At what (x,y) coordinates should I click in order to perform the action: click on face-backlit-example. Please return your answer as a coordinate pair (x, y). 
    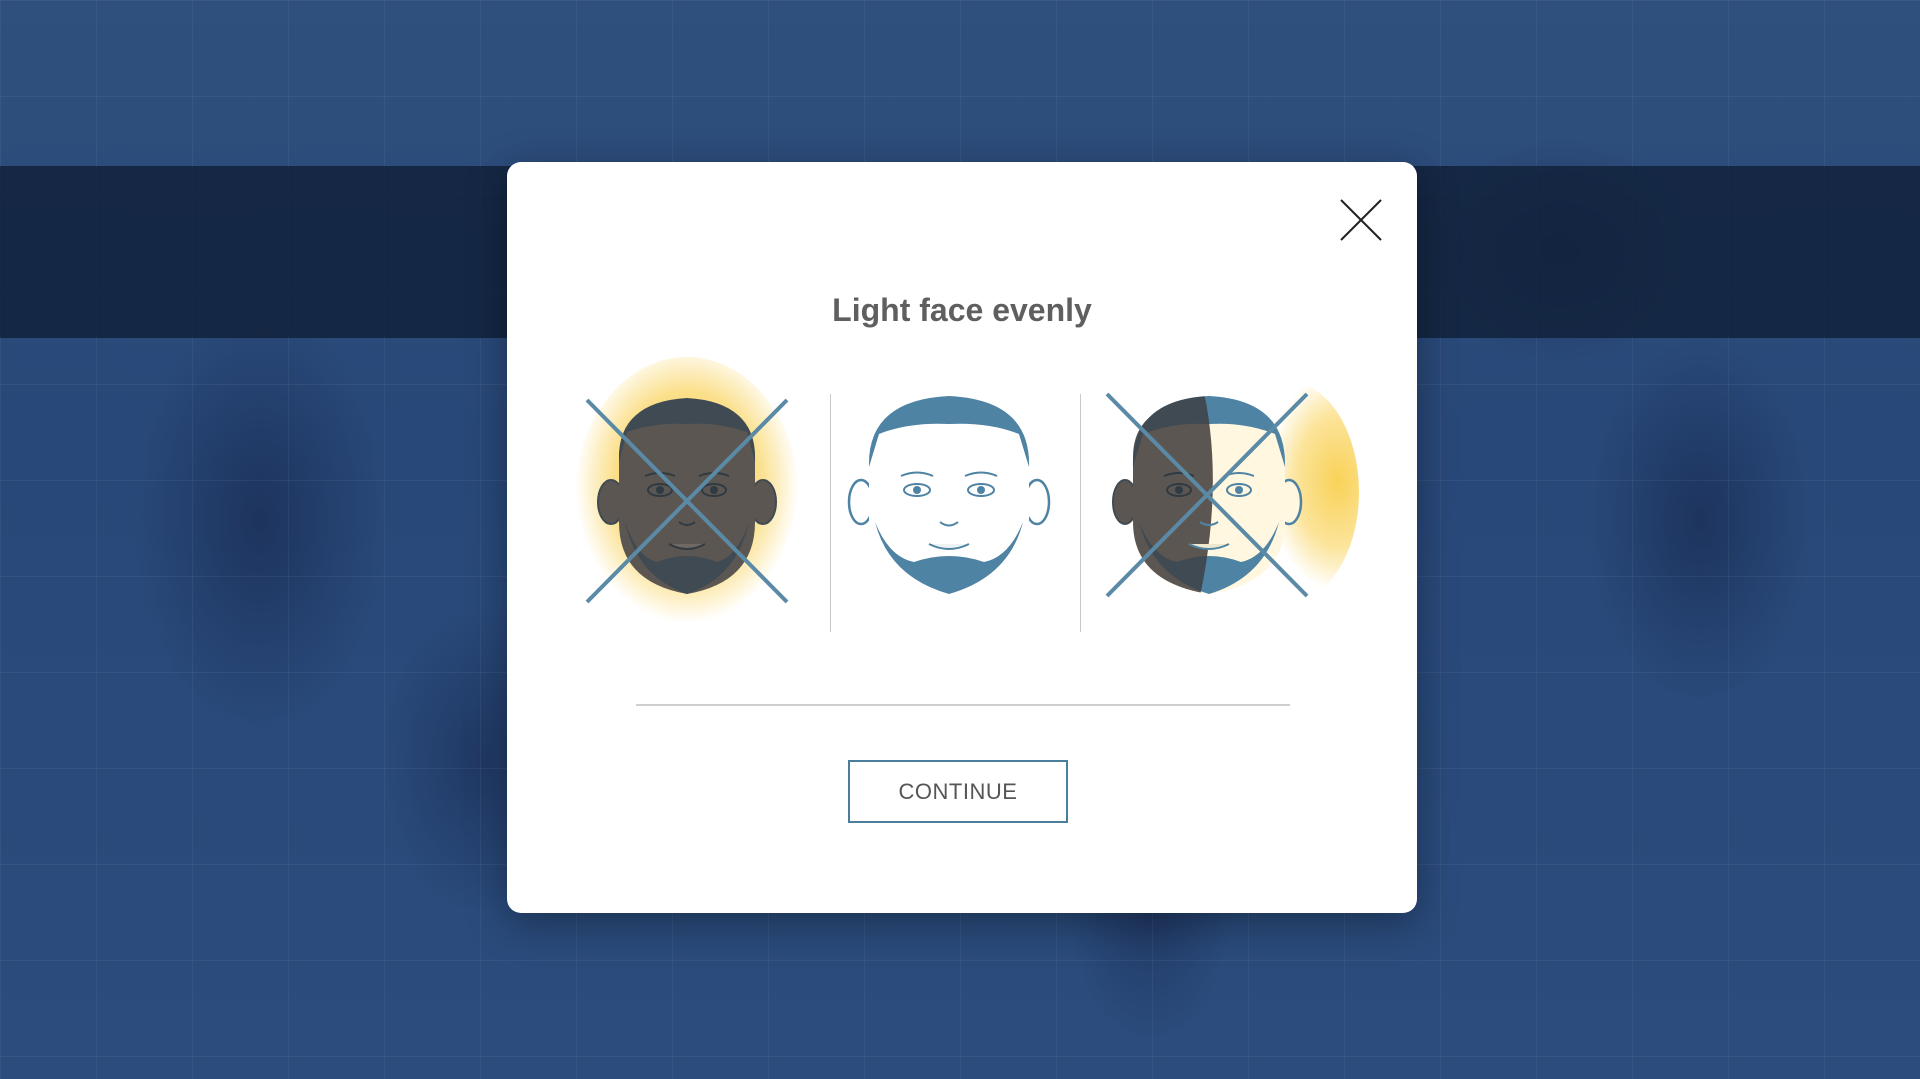
    Looking at the image, I should click on (687, 497).